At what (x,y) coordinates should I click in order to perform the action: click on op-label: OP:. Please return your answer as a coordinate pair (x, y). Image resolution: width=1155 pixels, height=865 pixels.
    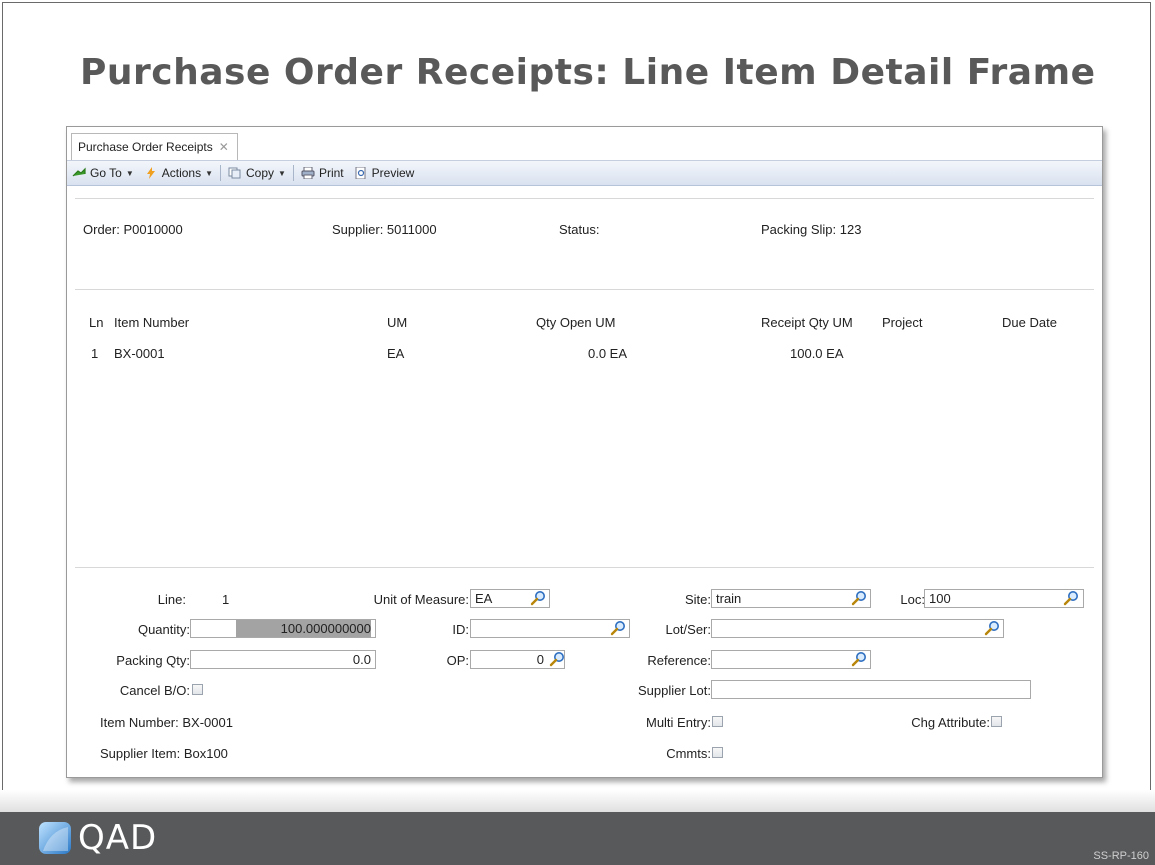
    Looking at the image, I should click on (457, 660).